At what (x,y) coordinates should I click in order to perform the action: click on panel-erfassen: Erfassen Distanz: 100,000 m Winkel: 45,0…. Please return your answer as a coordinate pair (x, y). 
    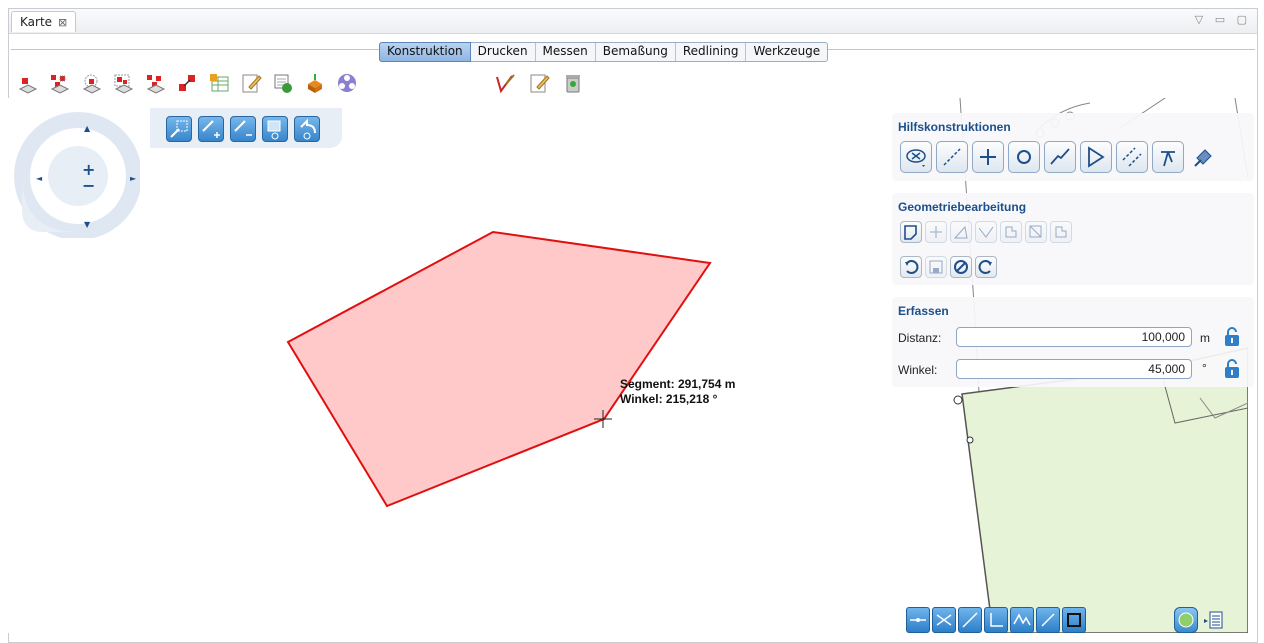
    Looking at the image, I should click on (1073, 342).